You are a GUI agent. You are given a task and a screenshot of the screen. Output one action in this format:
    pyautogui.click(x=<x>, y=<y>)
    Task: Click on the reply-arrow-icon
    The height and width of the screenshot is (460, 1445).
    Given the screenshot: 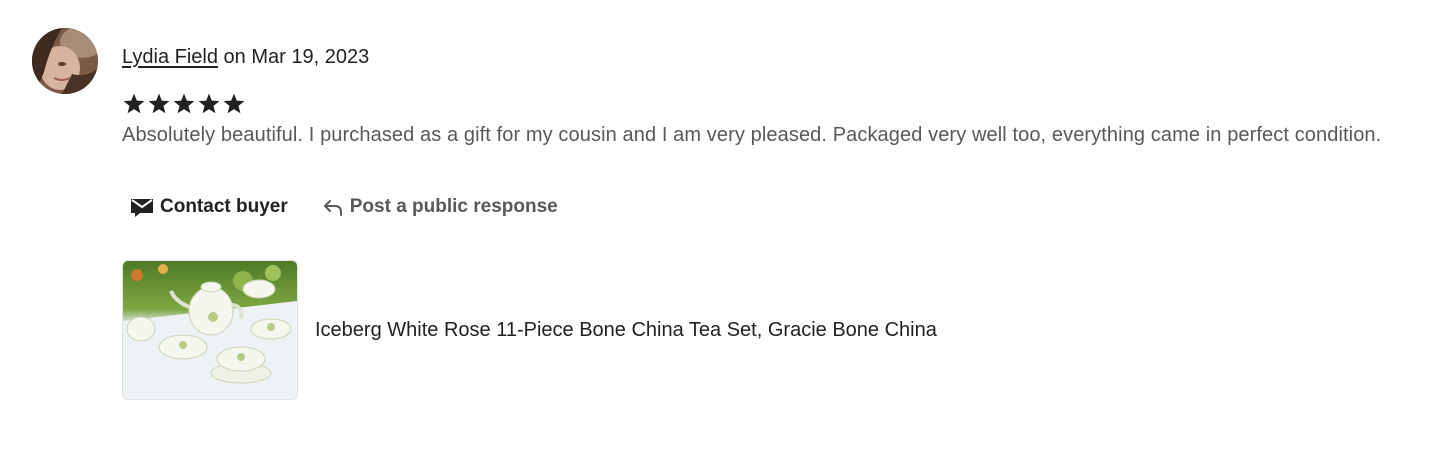 What is the action you would take?
    pyautogui.click(x=333, y=207)
    